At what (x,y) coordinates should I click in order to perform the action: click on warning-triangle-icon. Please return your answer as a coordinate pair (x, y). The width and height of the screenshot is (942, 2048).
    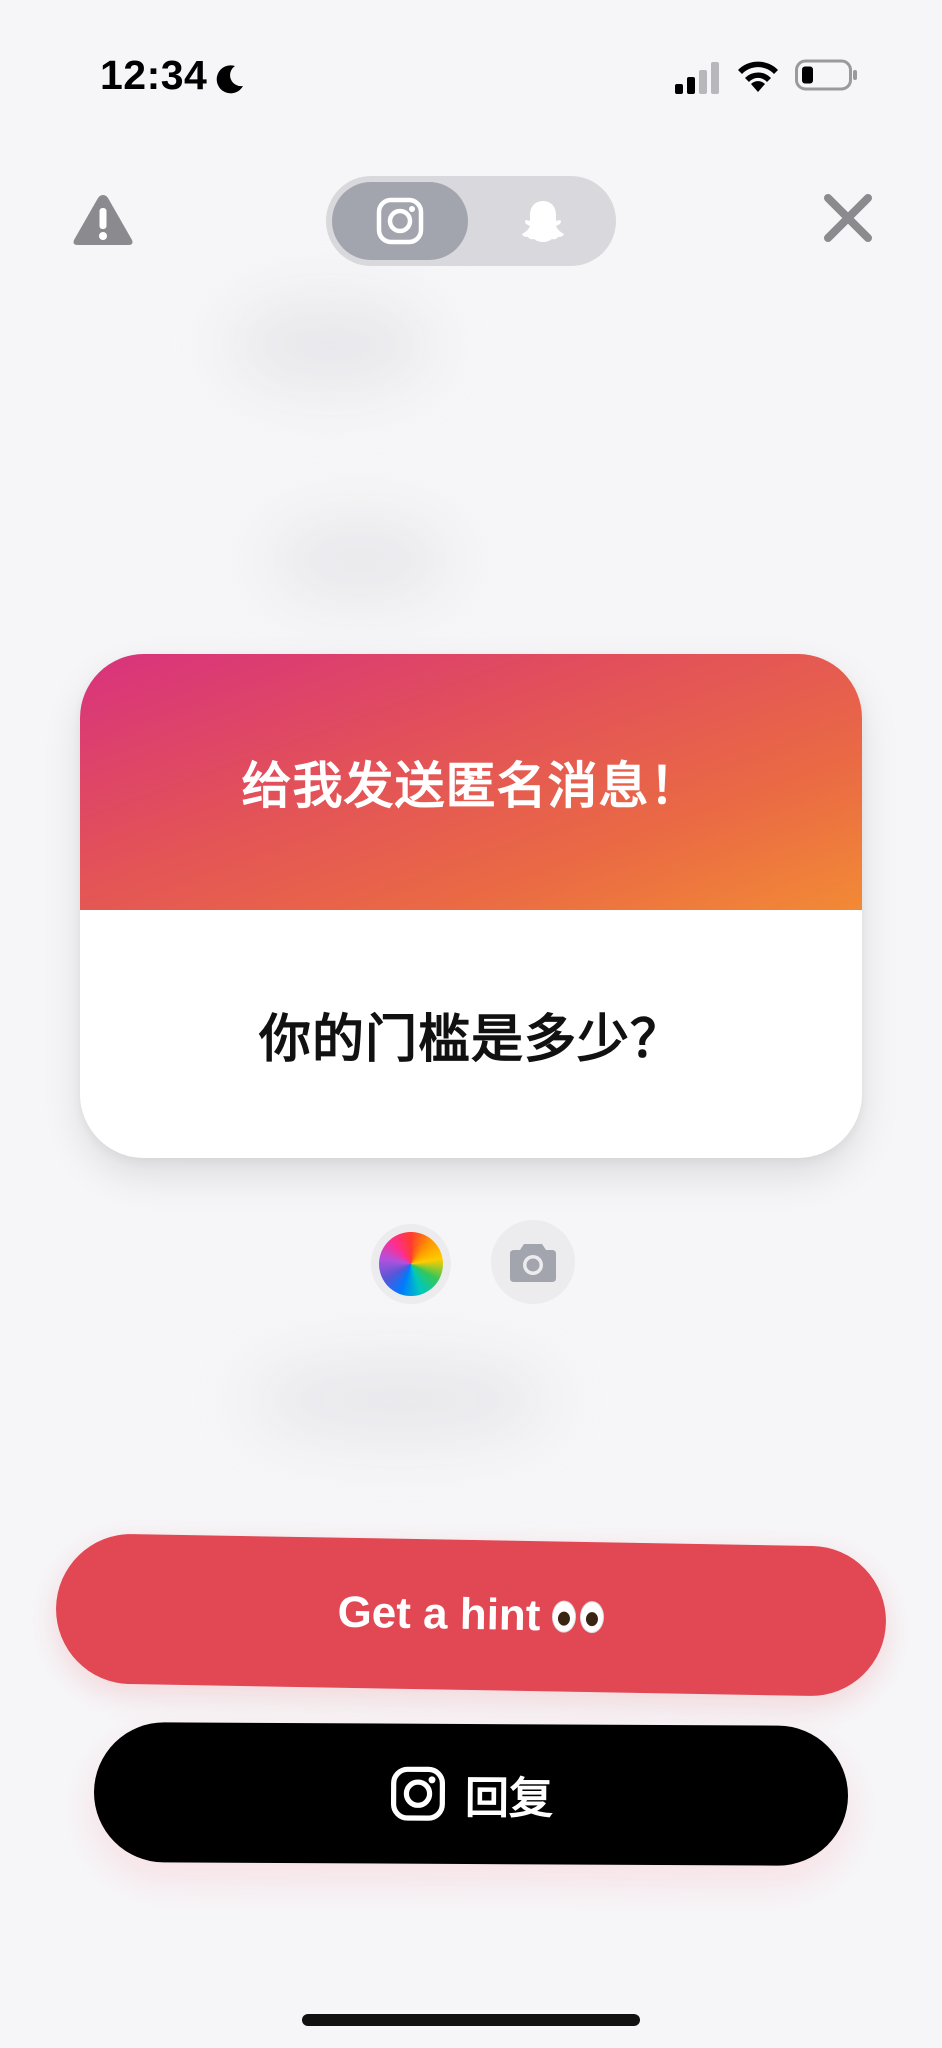
    Looking at the image, I should click on (103, 220).